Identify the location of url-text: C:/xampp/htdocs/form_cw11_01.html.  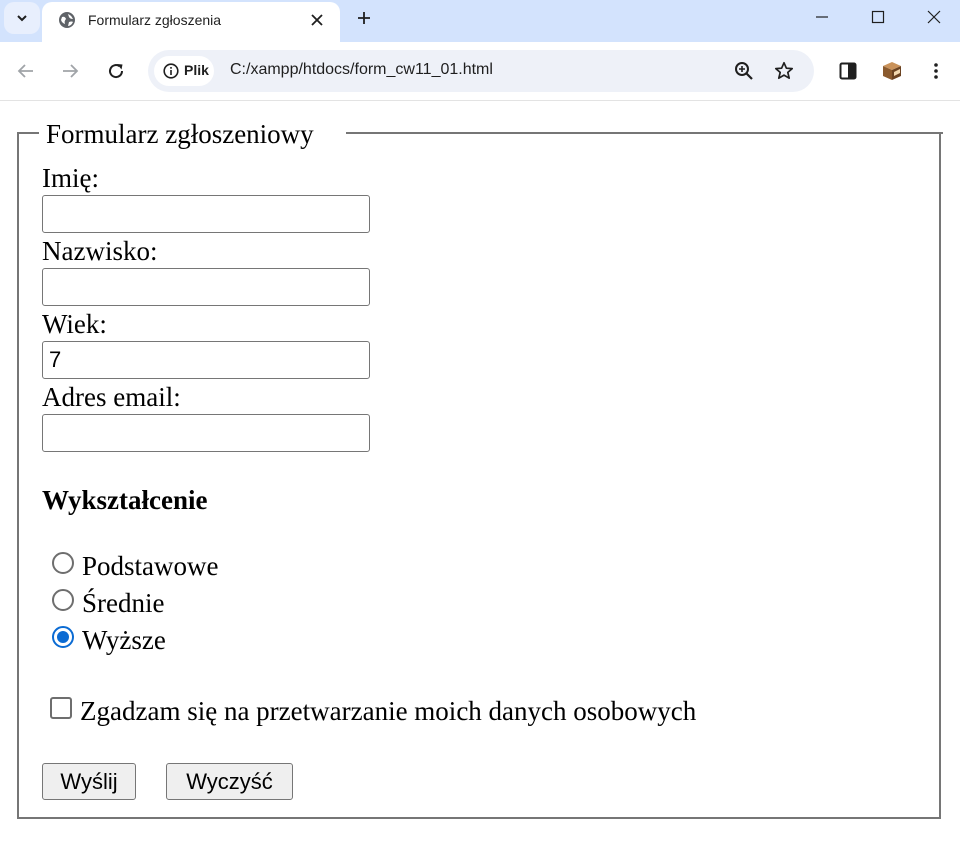
(361, 70).